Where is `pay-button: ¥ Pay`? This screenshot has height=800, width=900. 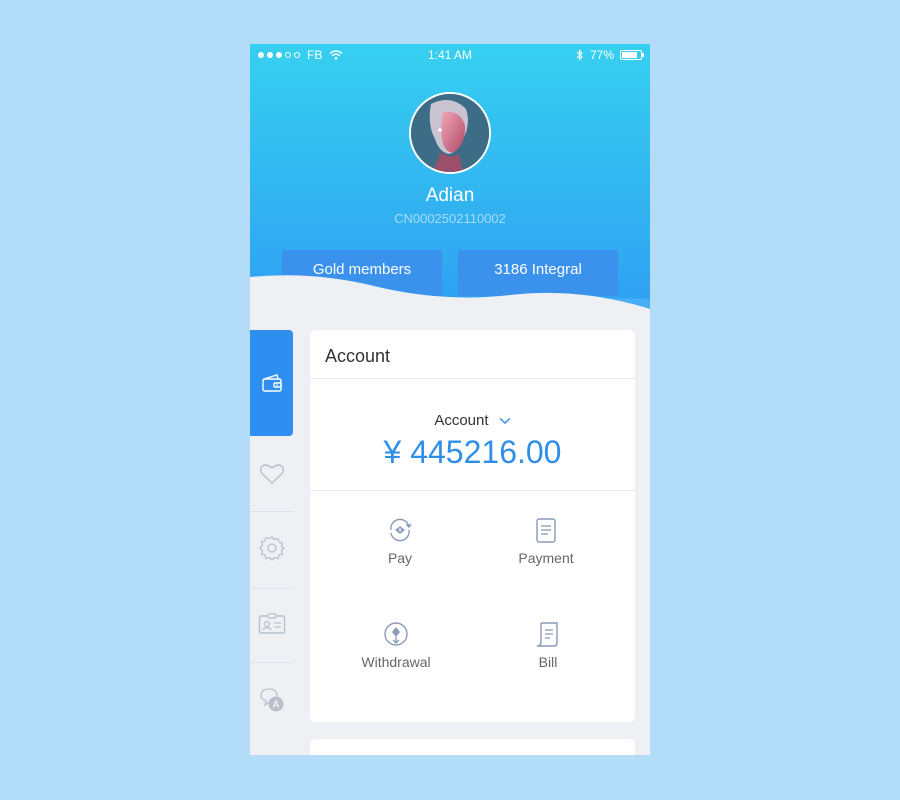 pay-button: ¥ Pay is located at coordinates (400, 542).